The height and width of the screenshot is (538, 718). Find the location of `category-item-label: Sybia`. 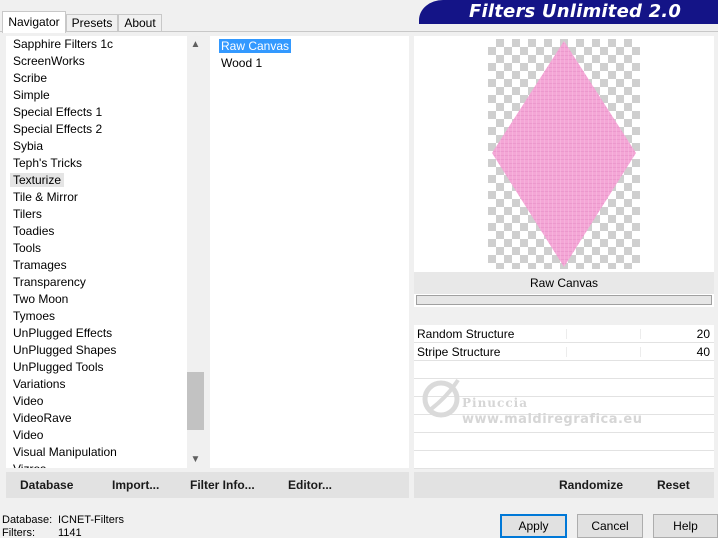

category-item-label: Sybia is located at coordinates (28, 146).